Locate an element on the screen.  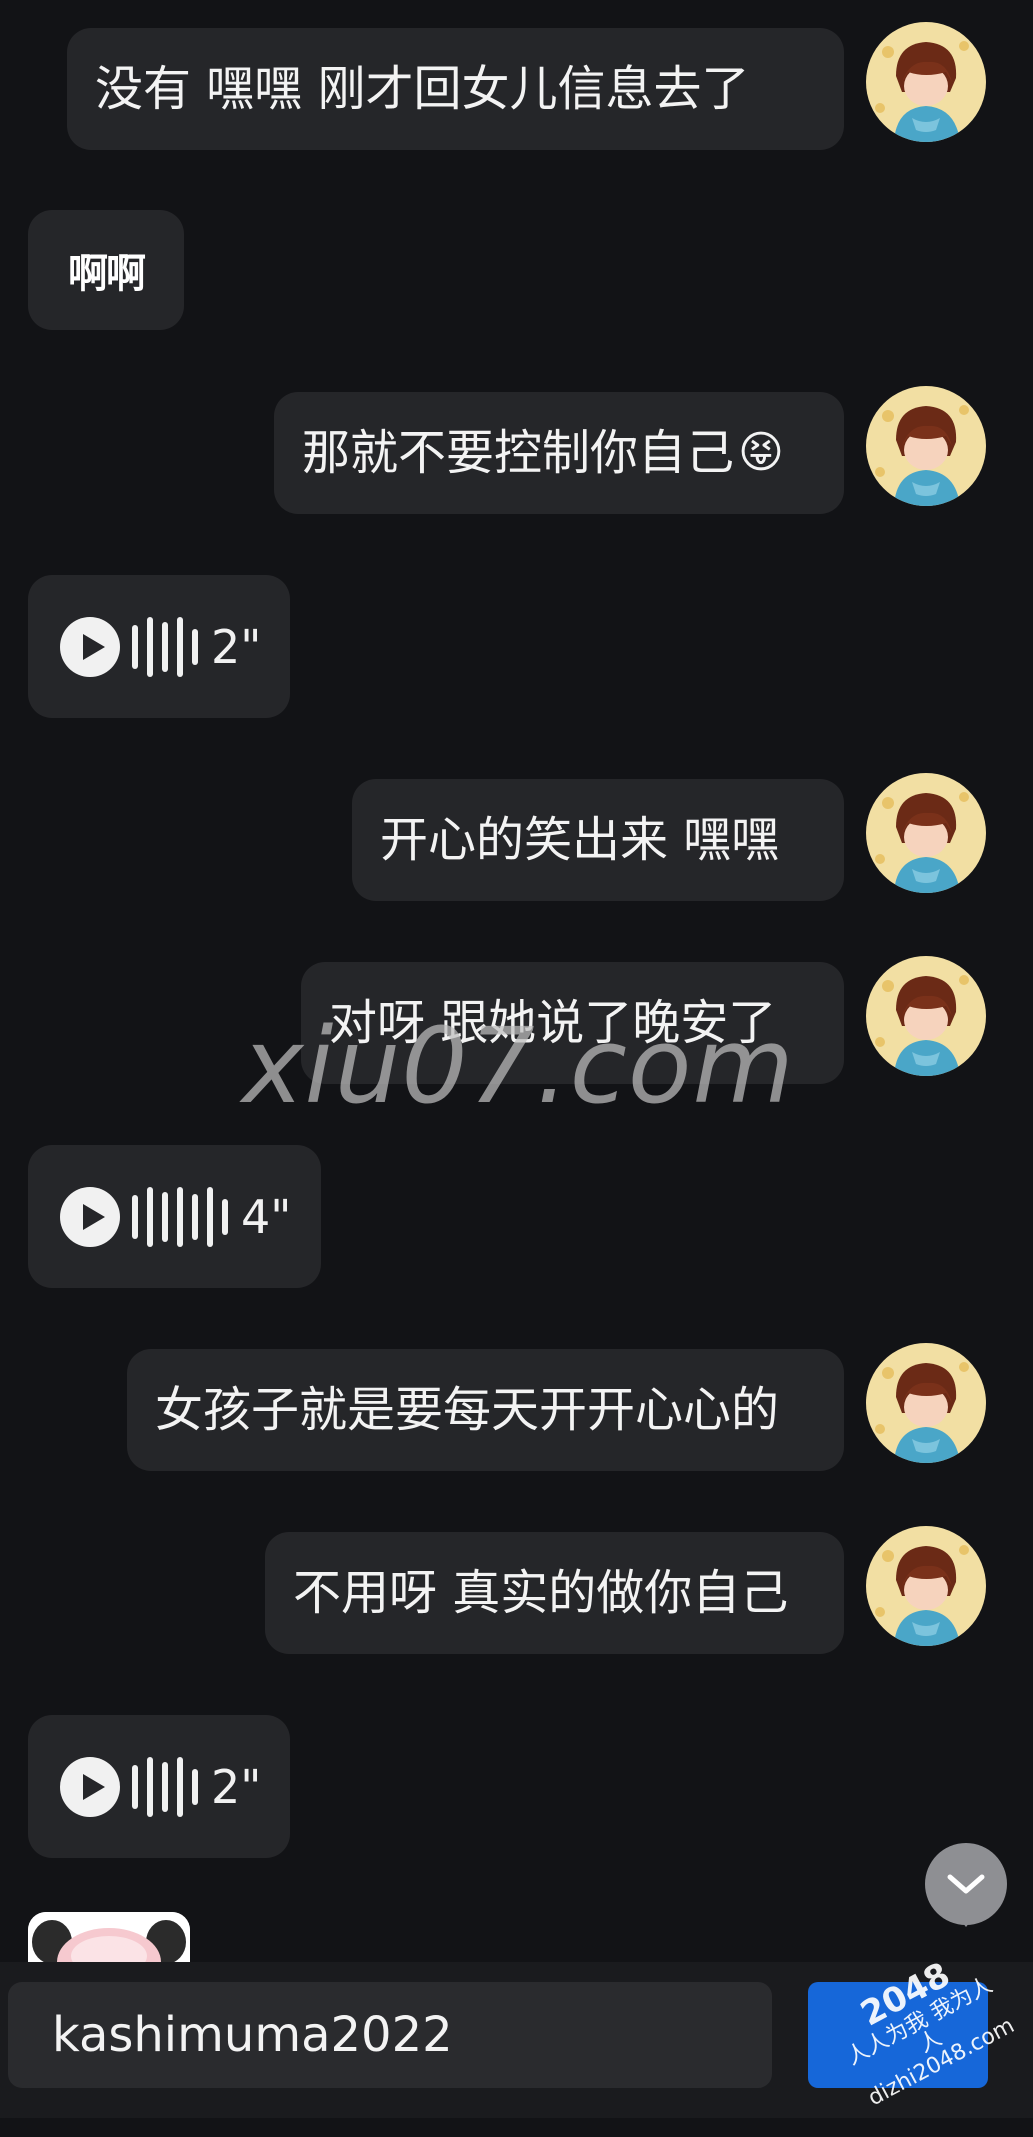
message-input: kashimuma2022 is located at coordinates (390, 2035).